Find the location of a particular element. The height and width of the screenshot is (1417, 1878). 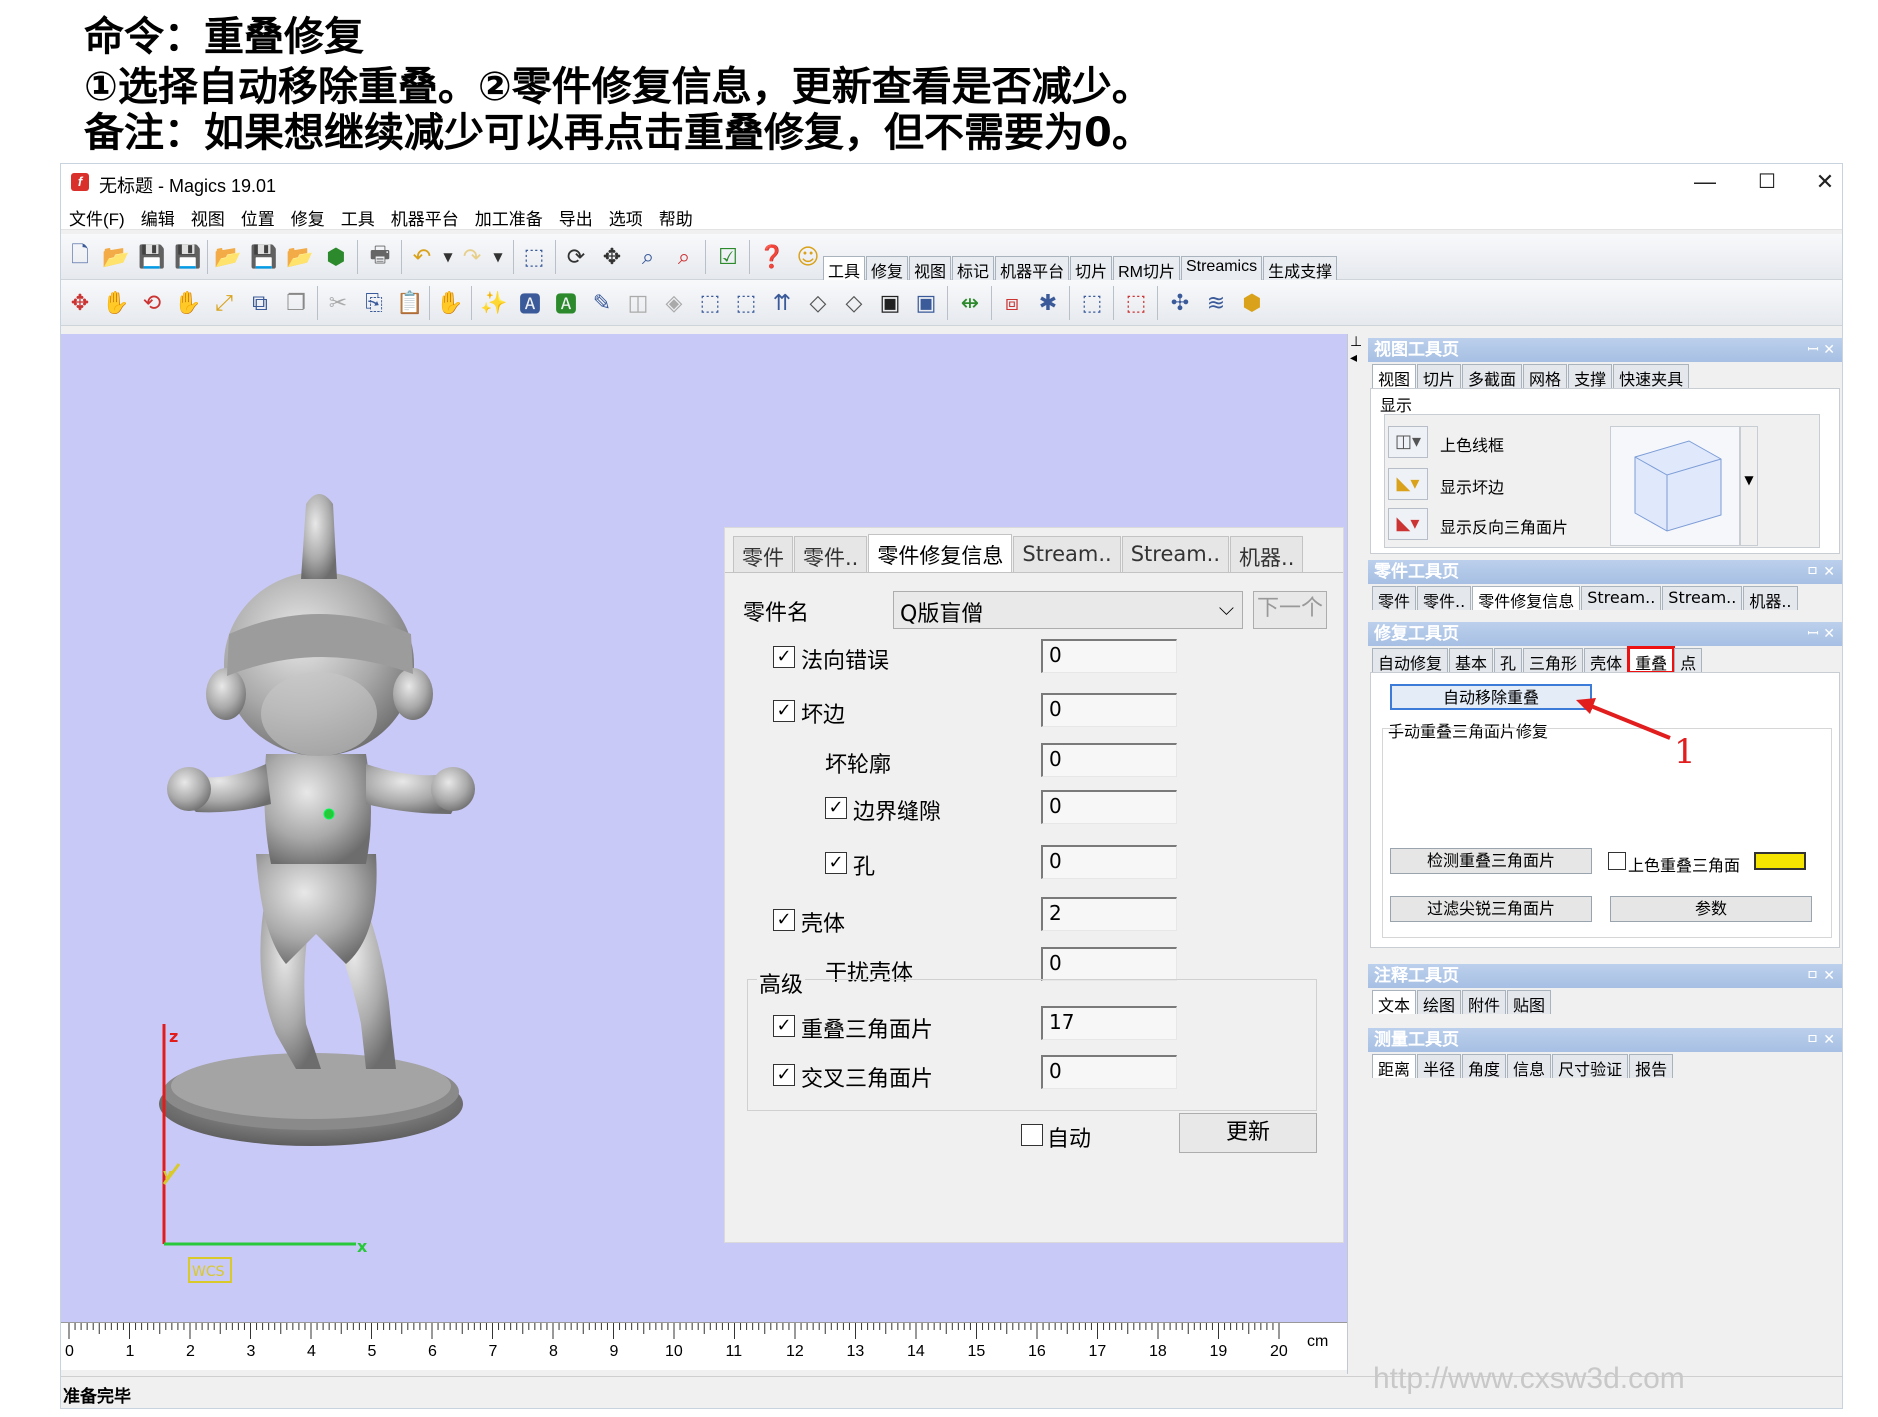

mirror-icon: ⧉ is located at coordinates (260, 303).